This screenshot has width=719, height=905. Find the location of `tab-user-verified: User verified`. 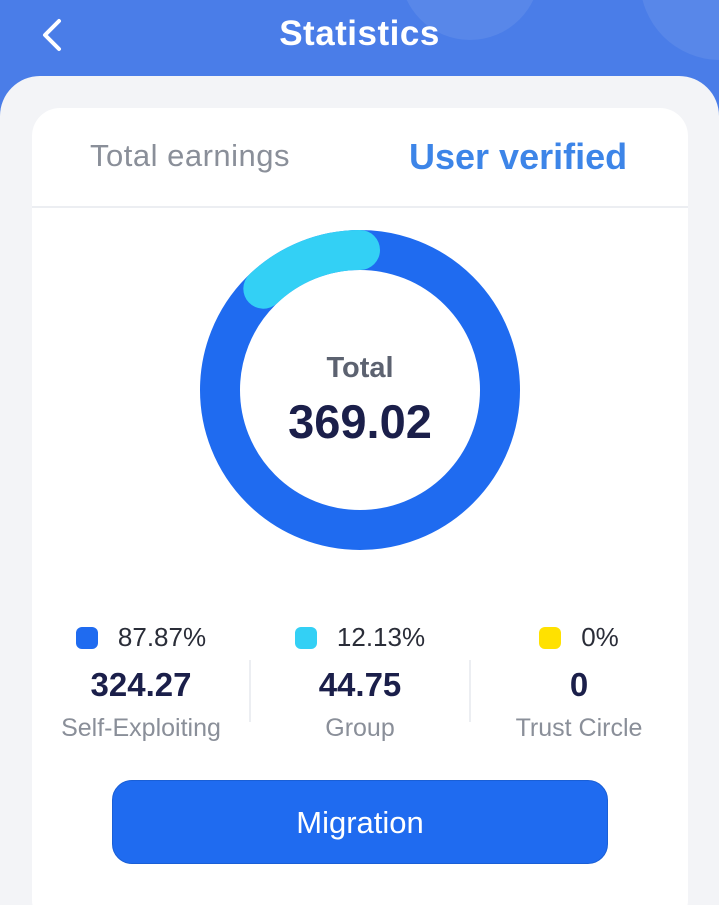

tab-user-verified: User verified is located at coordinates (518, 157).